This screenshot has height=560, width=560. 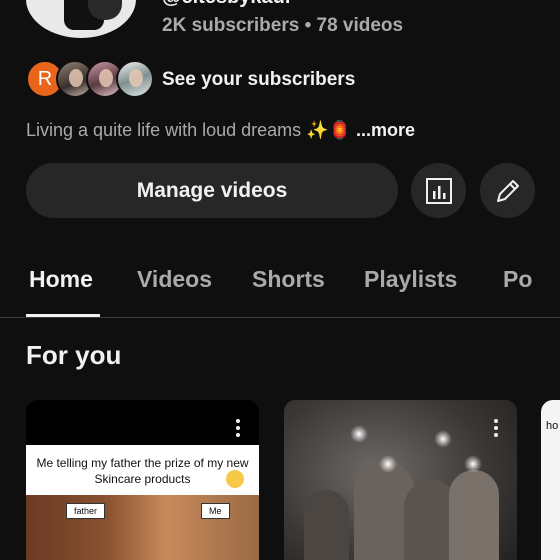 What do you see at coordinates (63, 315) in the screenshot?
I see `active-tab-indicator` at bounding box center [63, 315].